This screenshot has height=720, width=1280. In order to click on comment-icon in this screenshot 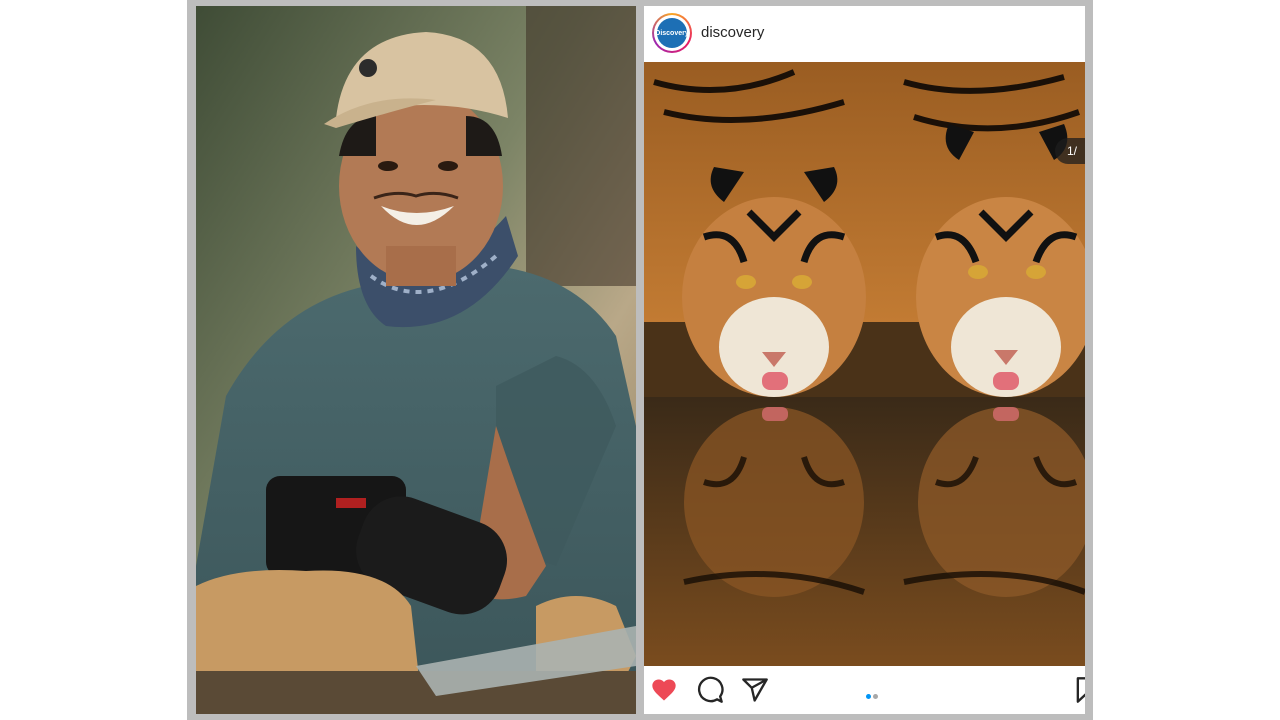, I will do `click(710, 690)`.